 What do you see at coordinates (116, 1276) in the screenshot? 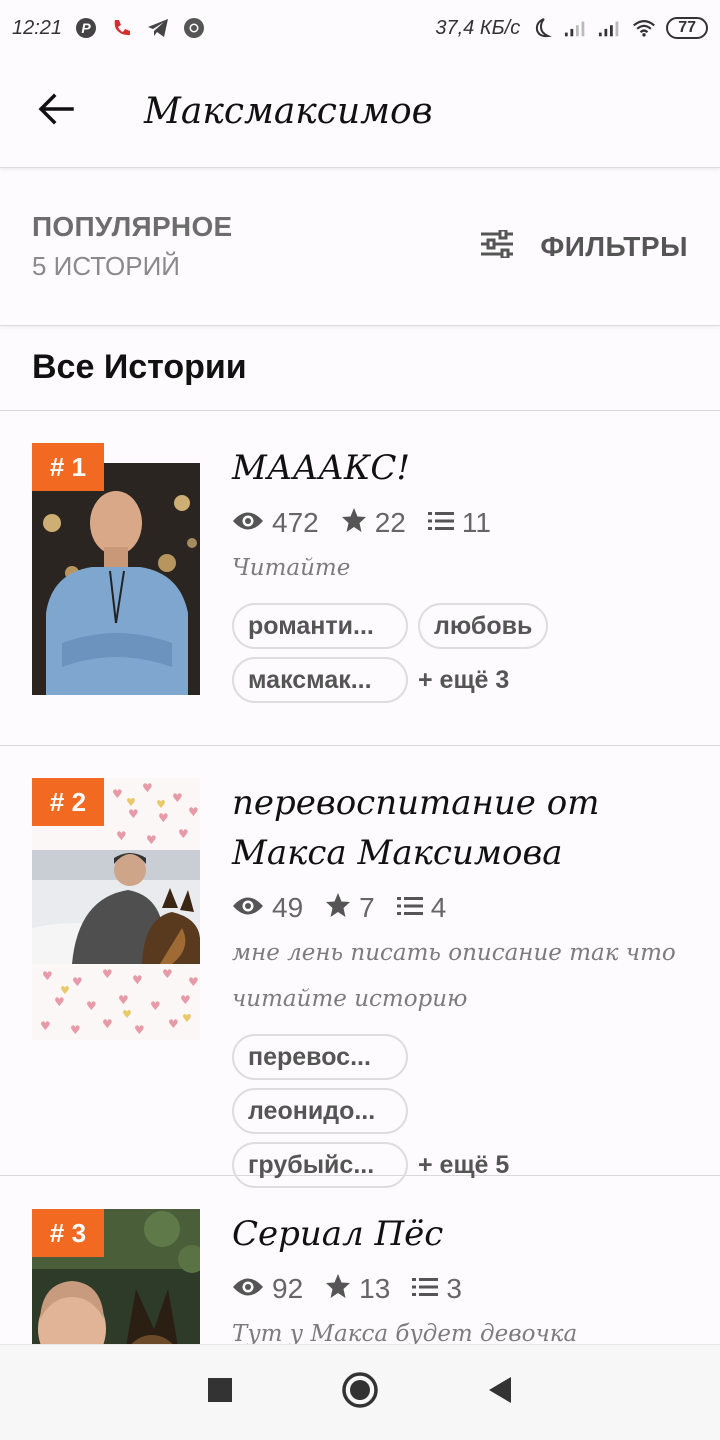
I see `story-cover: # 3` at bounding box center [116, 1276].